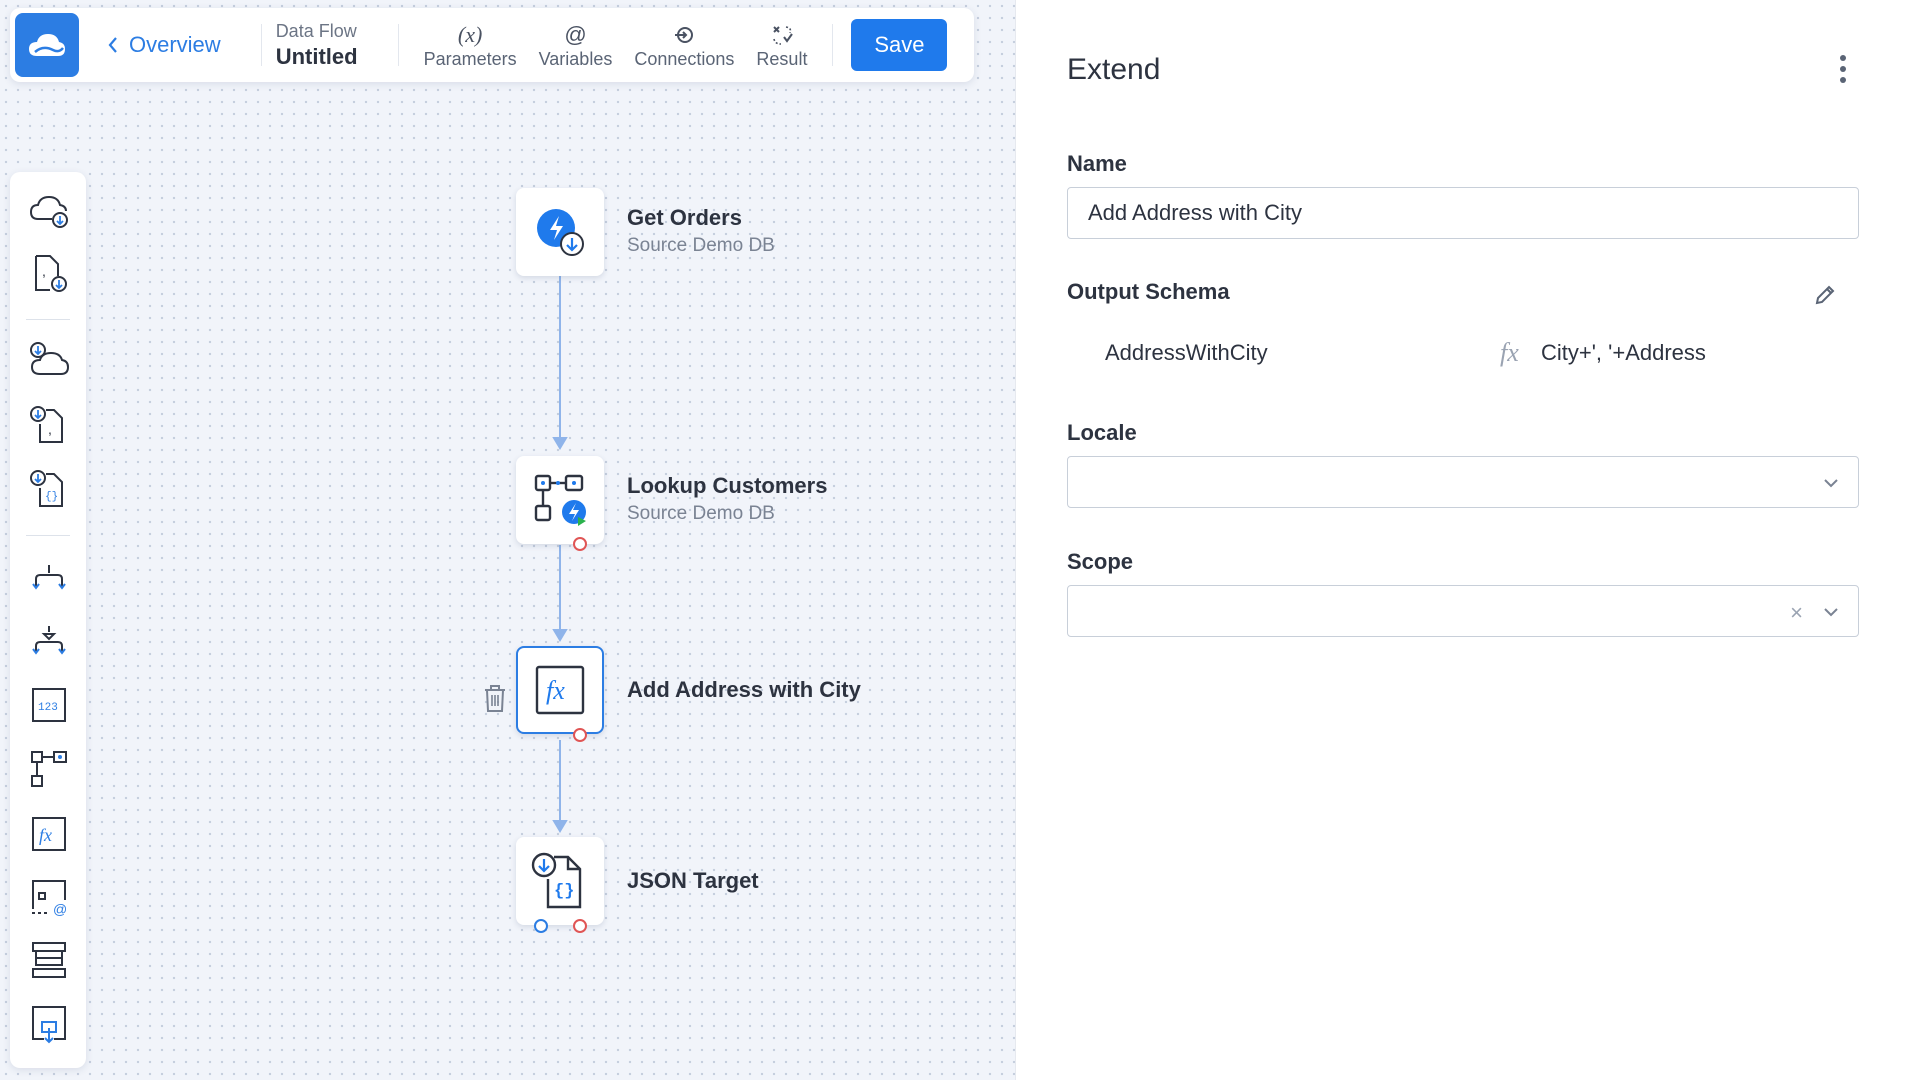 Image resolution: width=1913 pixels, height=1080 pixels. Describe the element at coordinates (684, 58) in the screenshot. I see `connections-label: Connections` at that location.